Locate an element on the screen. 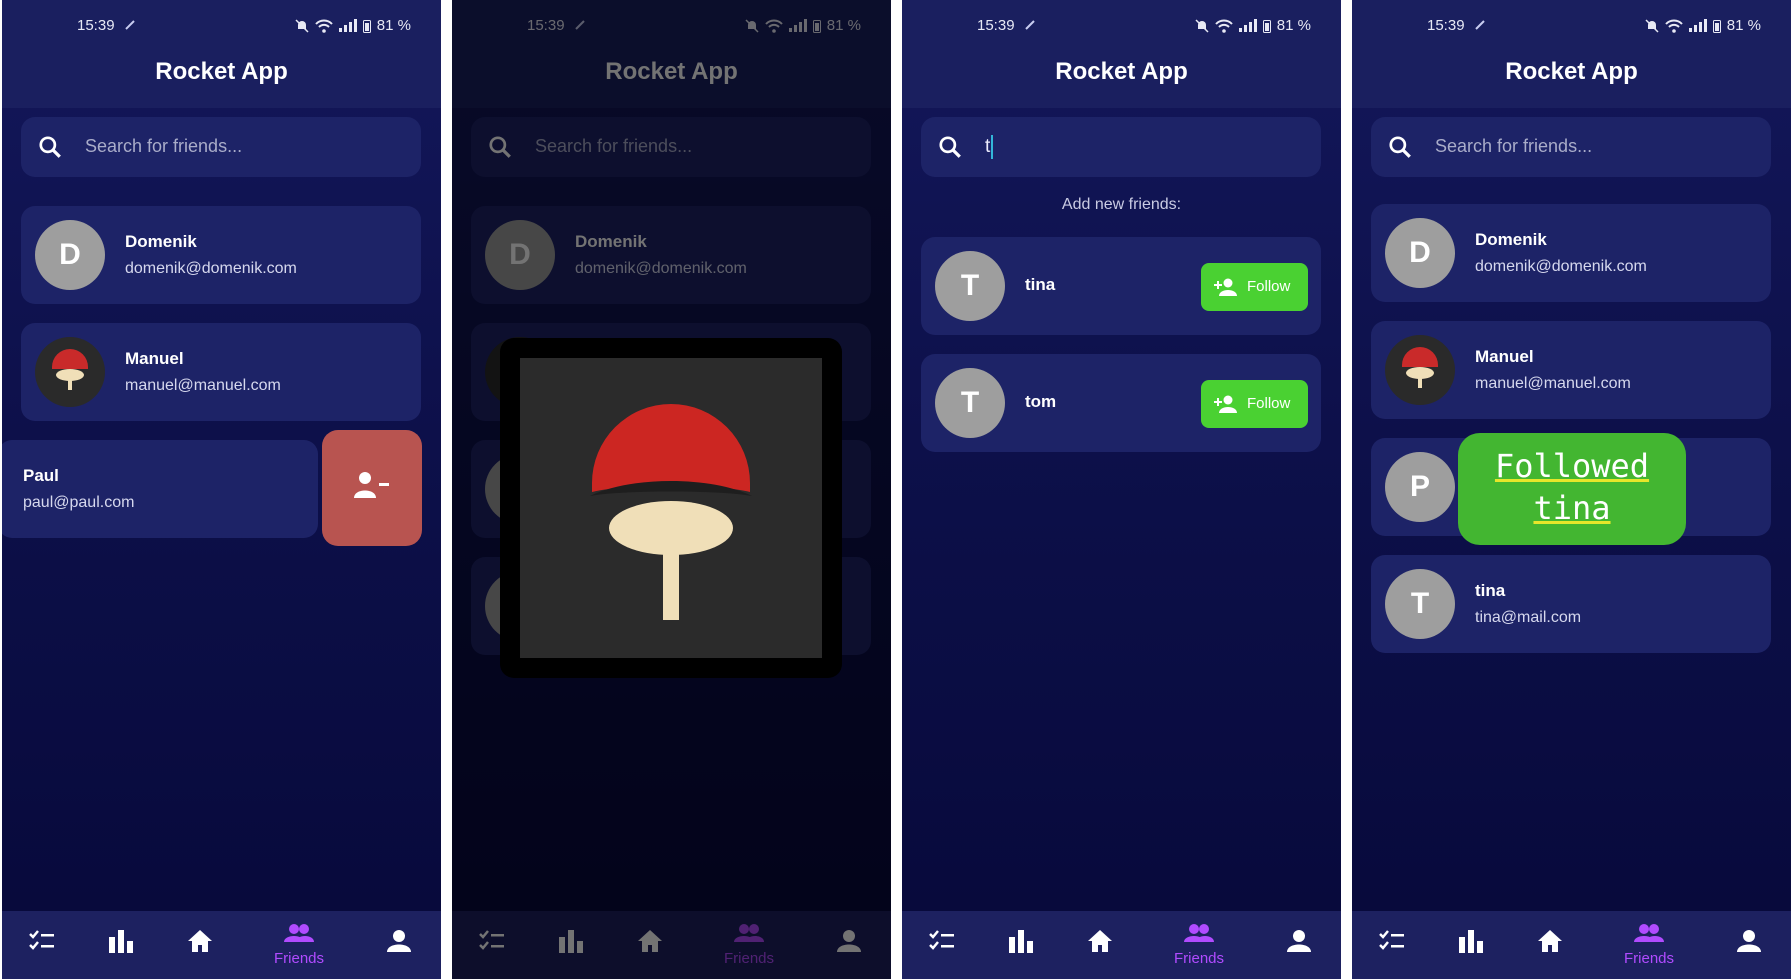  friend-card-swiped: Paul paul@paul.com is located at coordinates (160, 489).